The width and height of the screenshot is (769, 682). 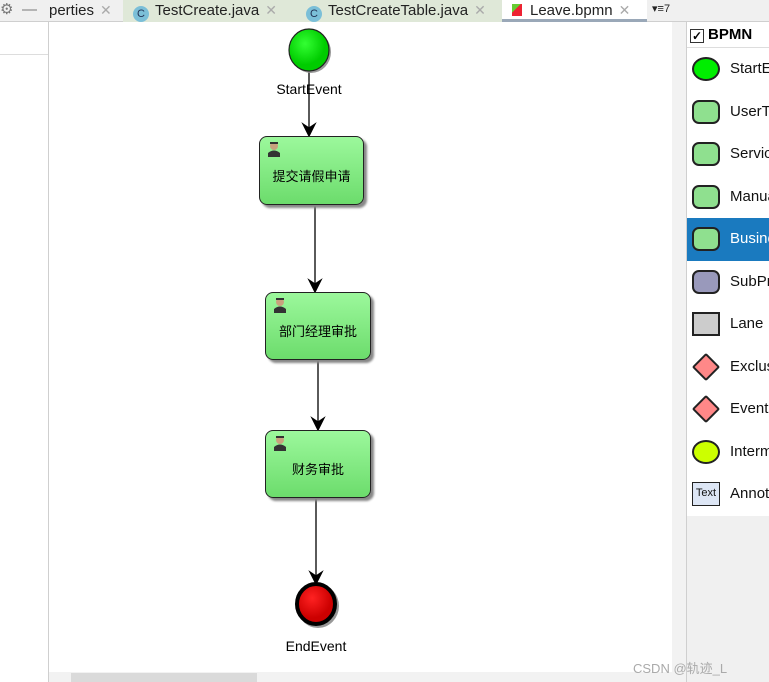 I want to click on user-task: 部门经理审批, so click(x=318, y=326).